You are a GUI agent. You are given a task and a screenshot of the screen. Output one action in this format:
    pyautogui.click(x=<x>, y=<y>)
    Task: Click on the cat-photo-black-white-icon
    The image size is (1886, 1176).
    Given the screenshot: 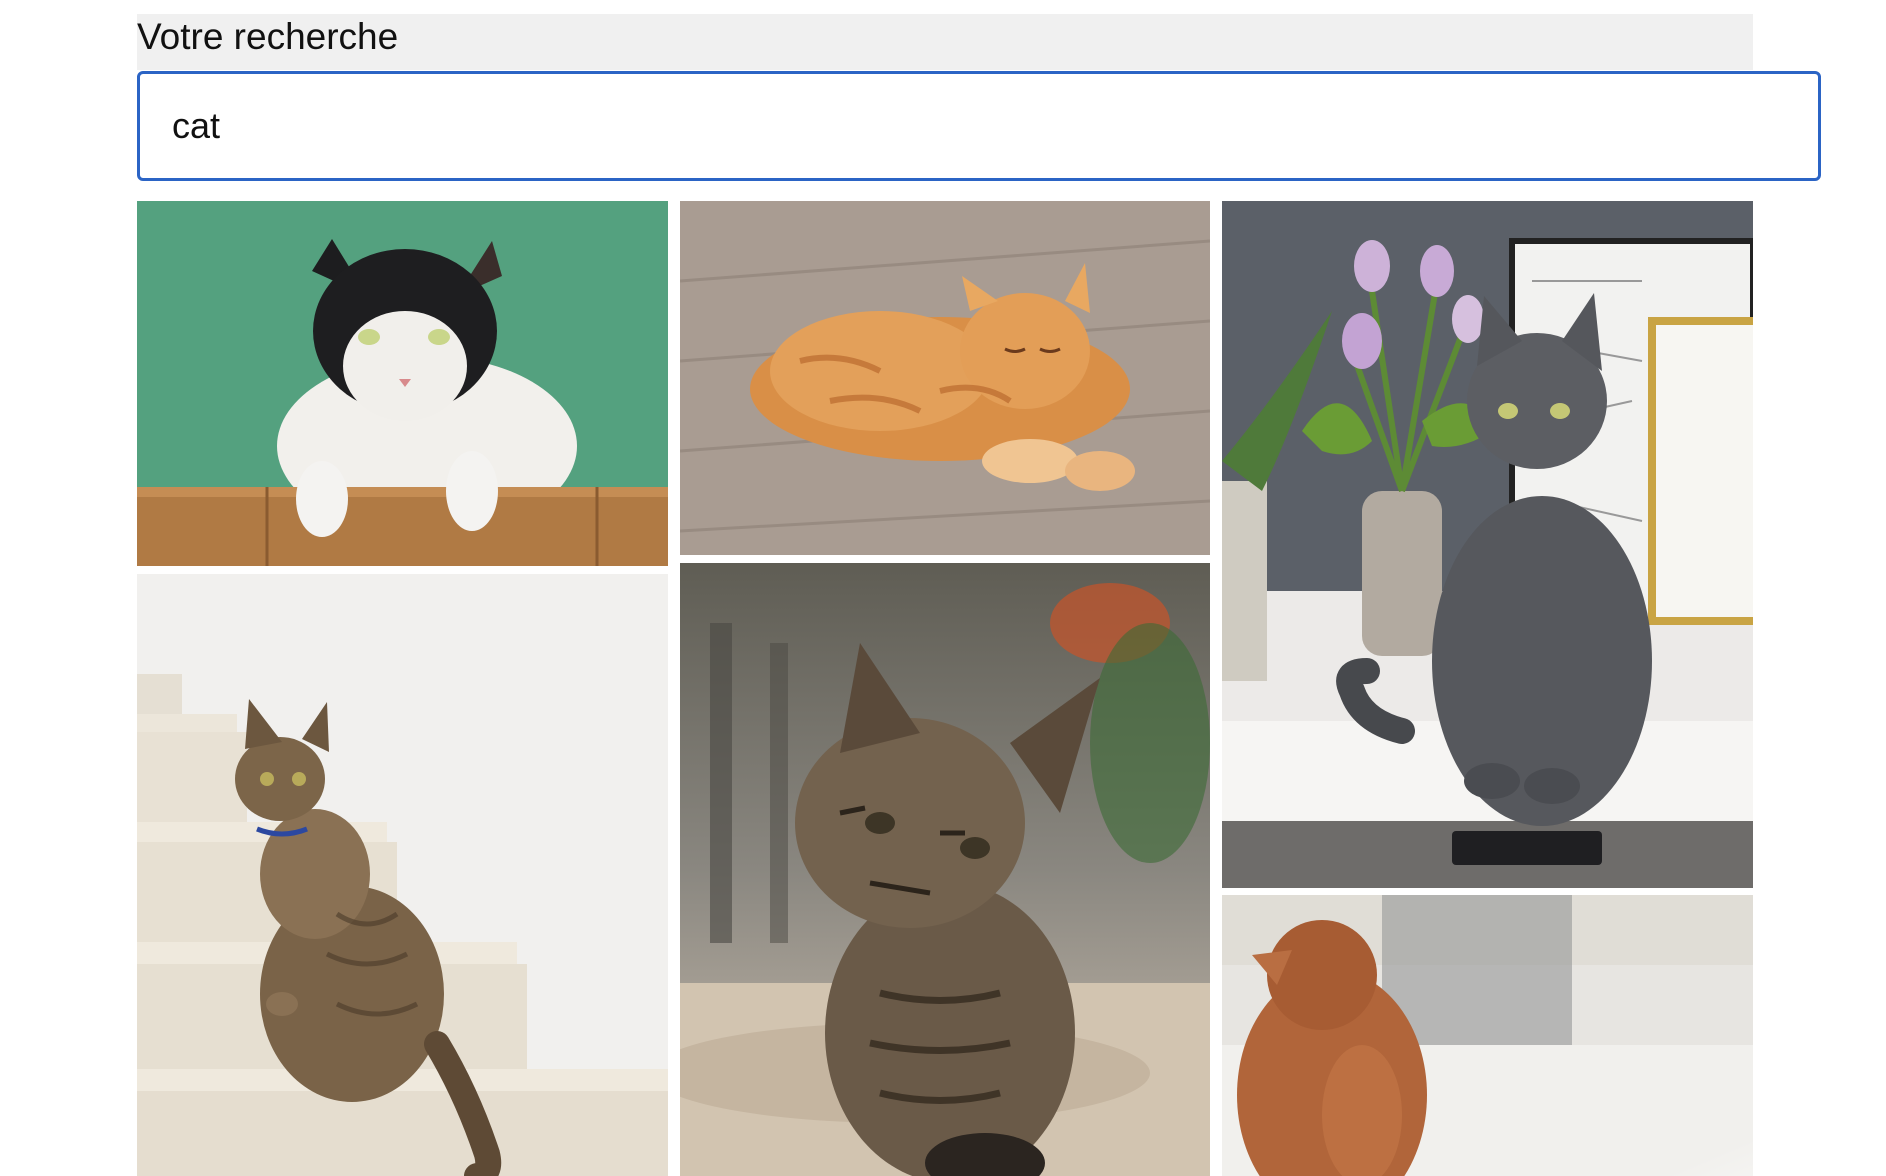 What is the action you would take?
    pyautogui.click(x=402, y=383)
    